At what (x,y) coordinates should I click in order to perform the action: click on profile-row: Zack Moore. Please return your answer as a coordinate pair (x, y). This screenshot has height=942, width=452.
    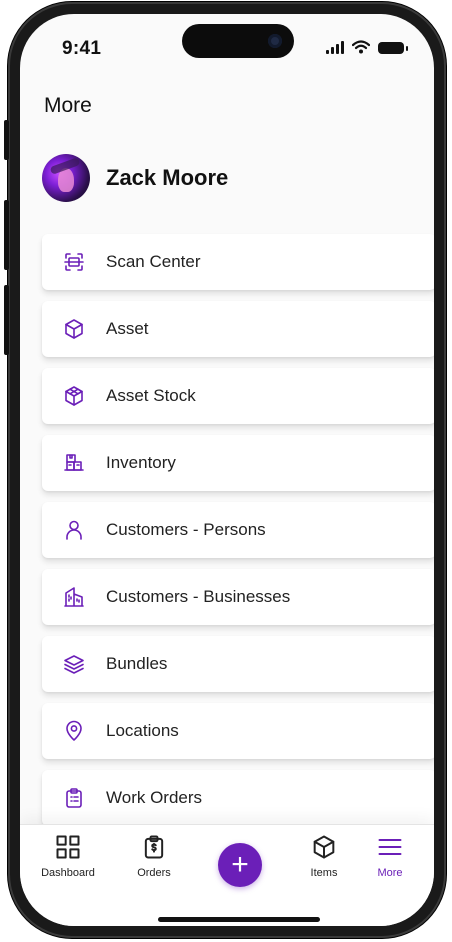
    Looking at the image, I should click on (135, 178).